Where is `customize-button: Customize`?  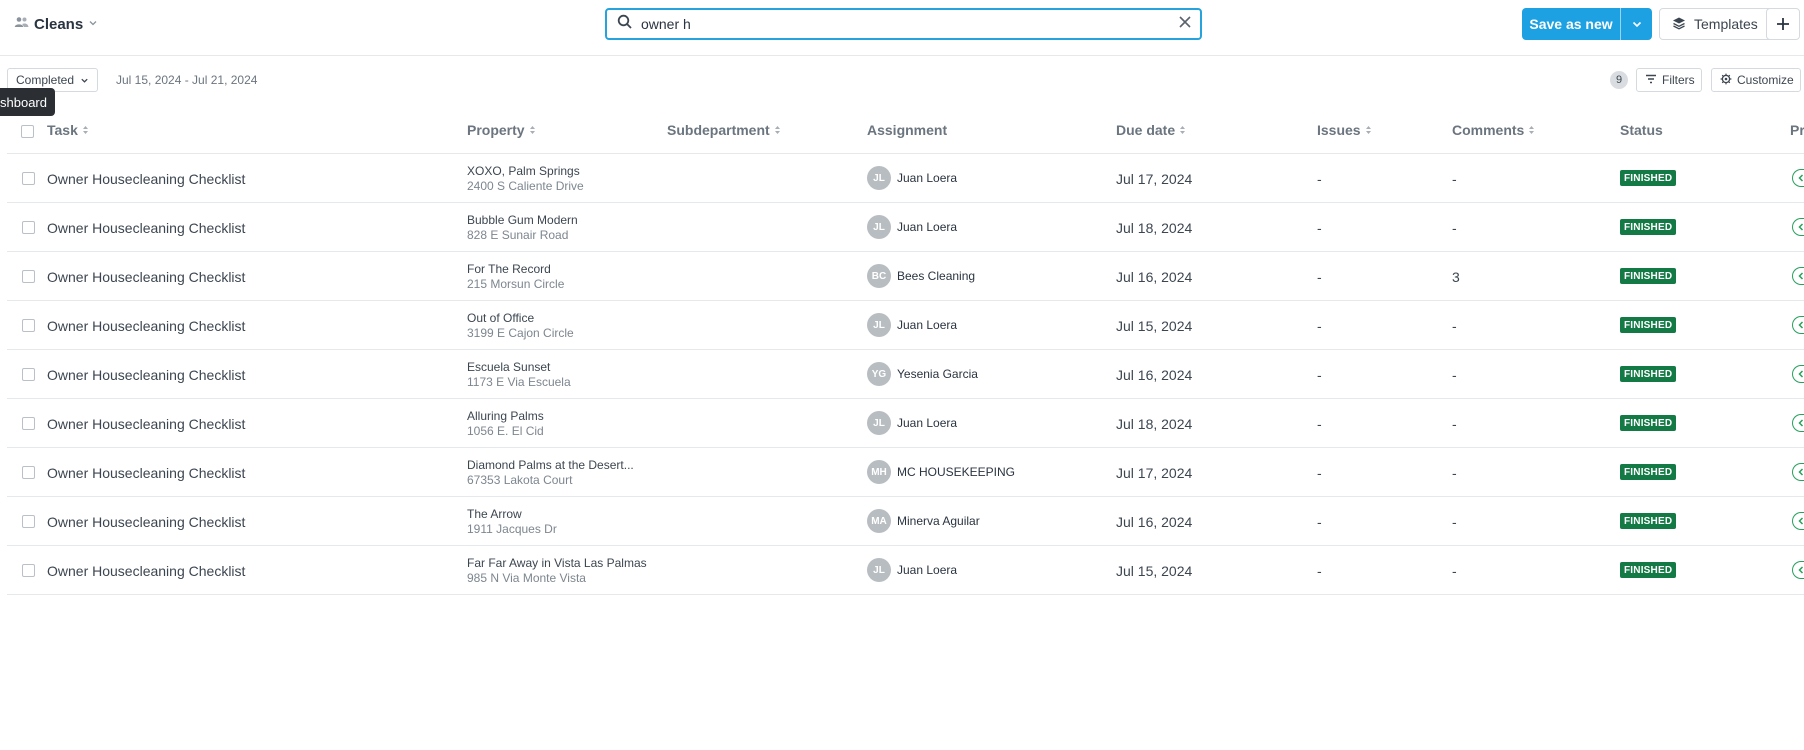
customize-button: Customize is located at coordinates (1756, 80).